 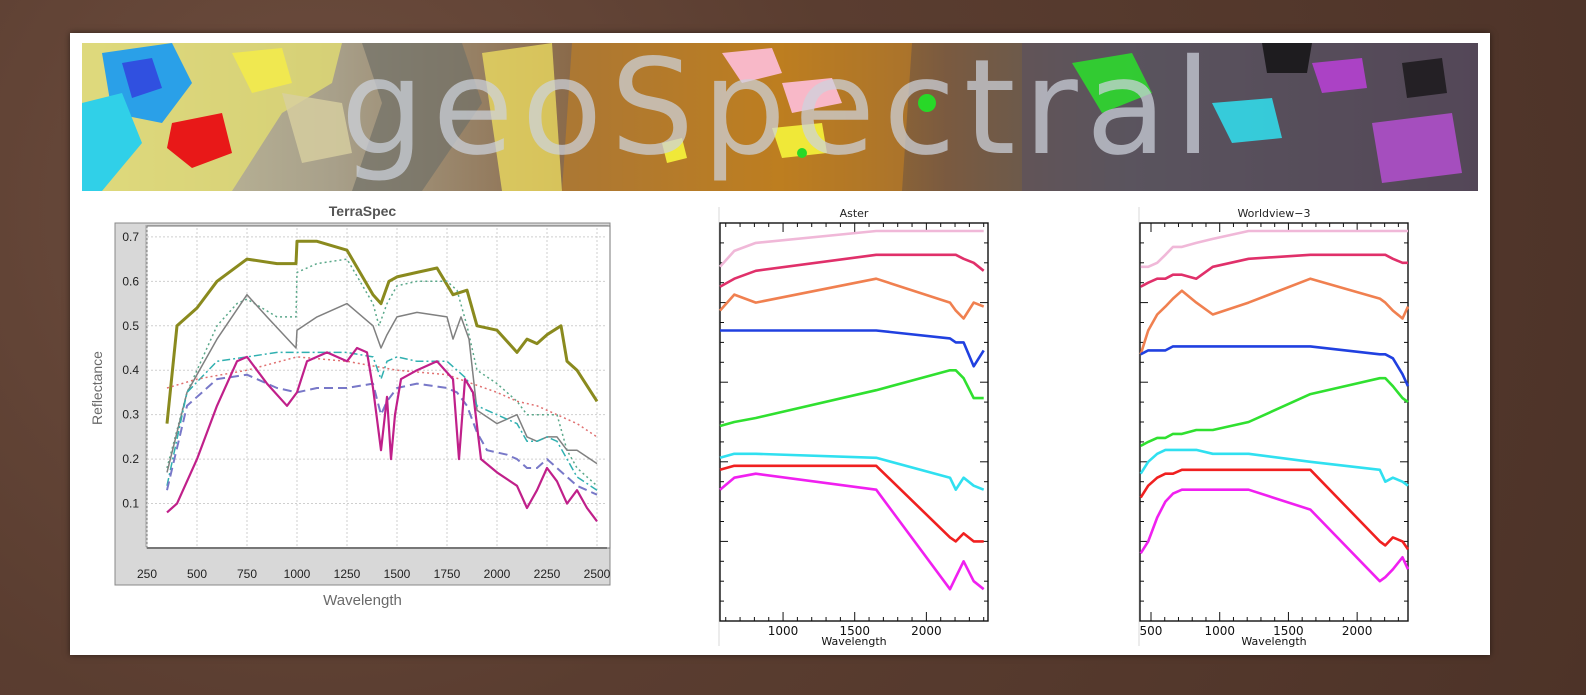 What do you see at coordinates (447, 574) in the screenshot?
I see `x-tick-label: 1750` at bounding box center [447, 574].